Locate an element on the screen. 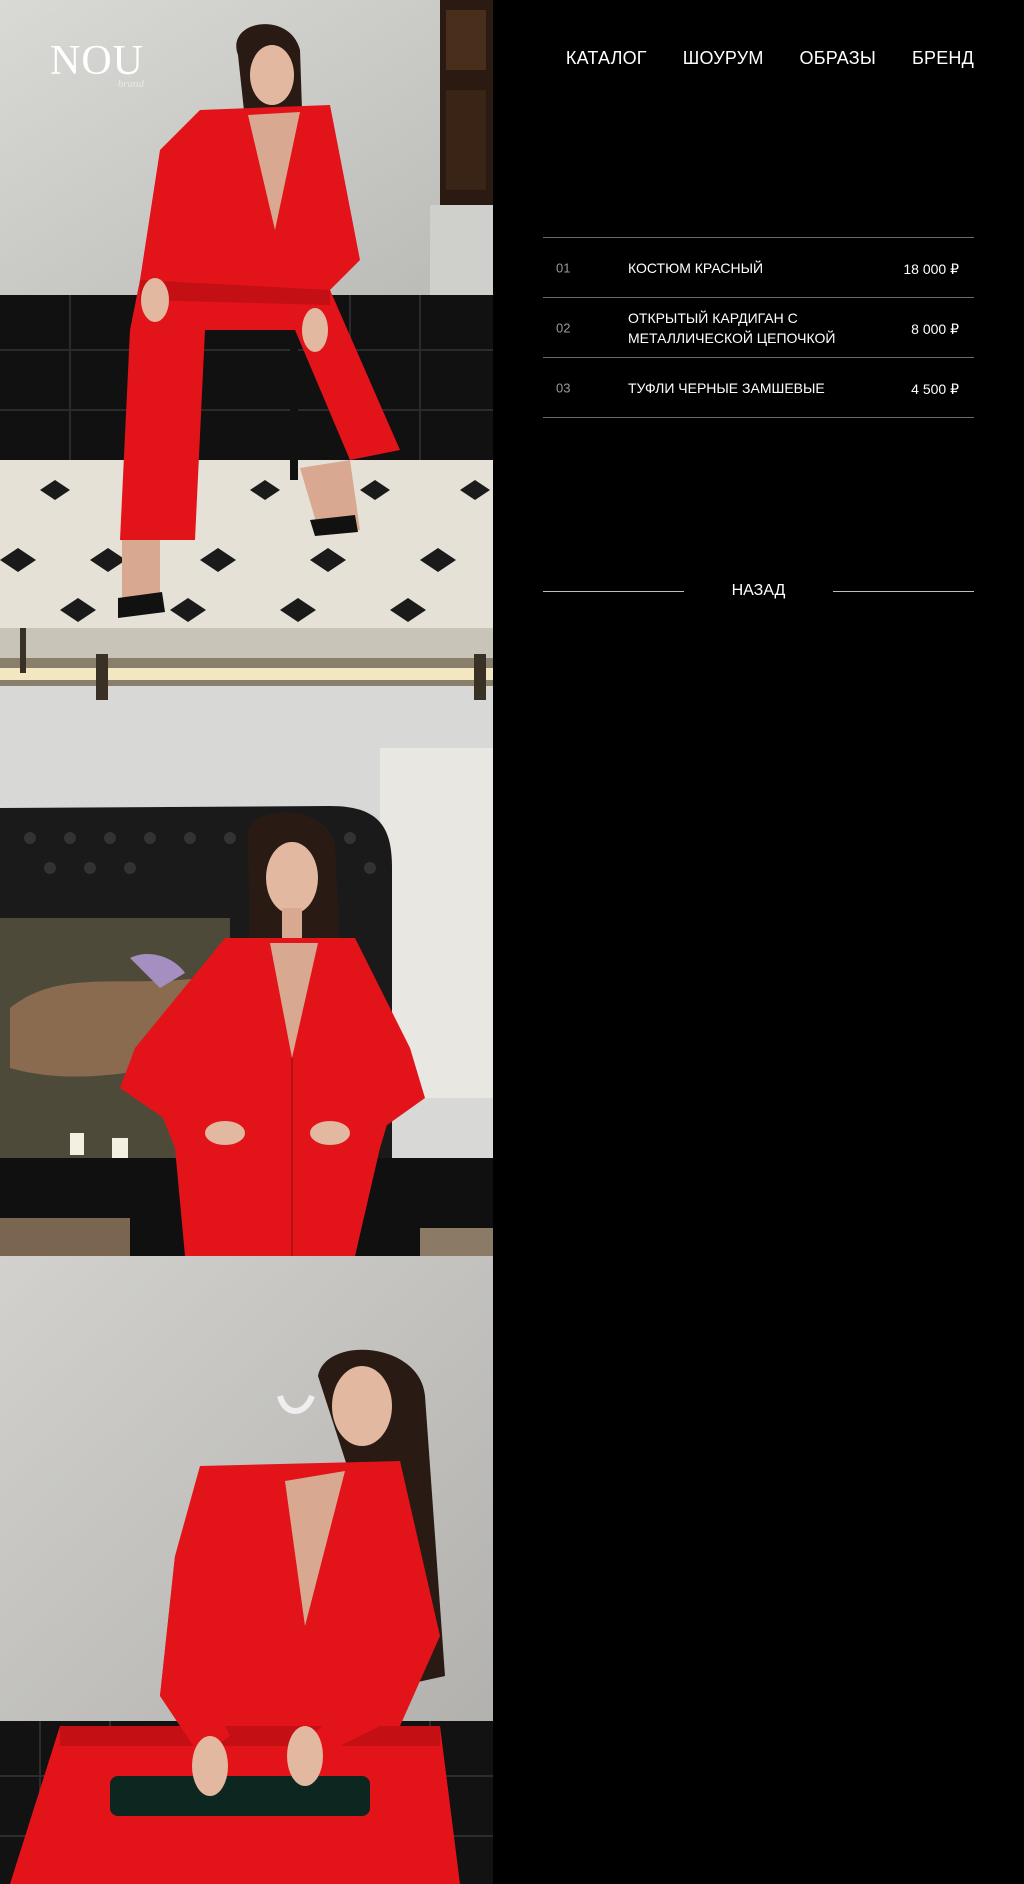 The height and width of the screenshot is (1884, 1024). product-name: КОСТЮМ КРАСНЫЙ is located at coordinates (753, 268).